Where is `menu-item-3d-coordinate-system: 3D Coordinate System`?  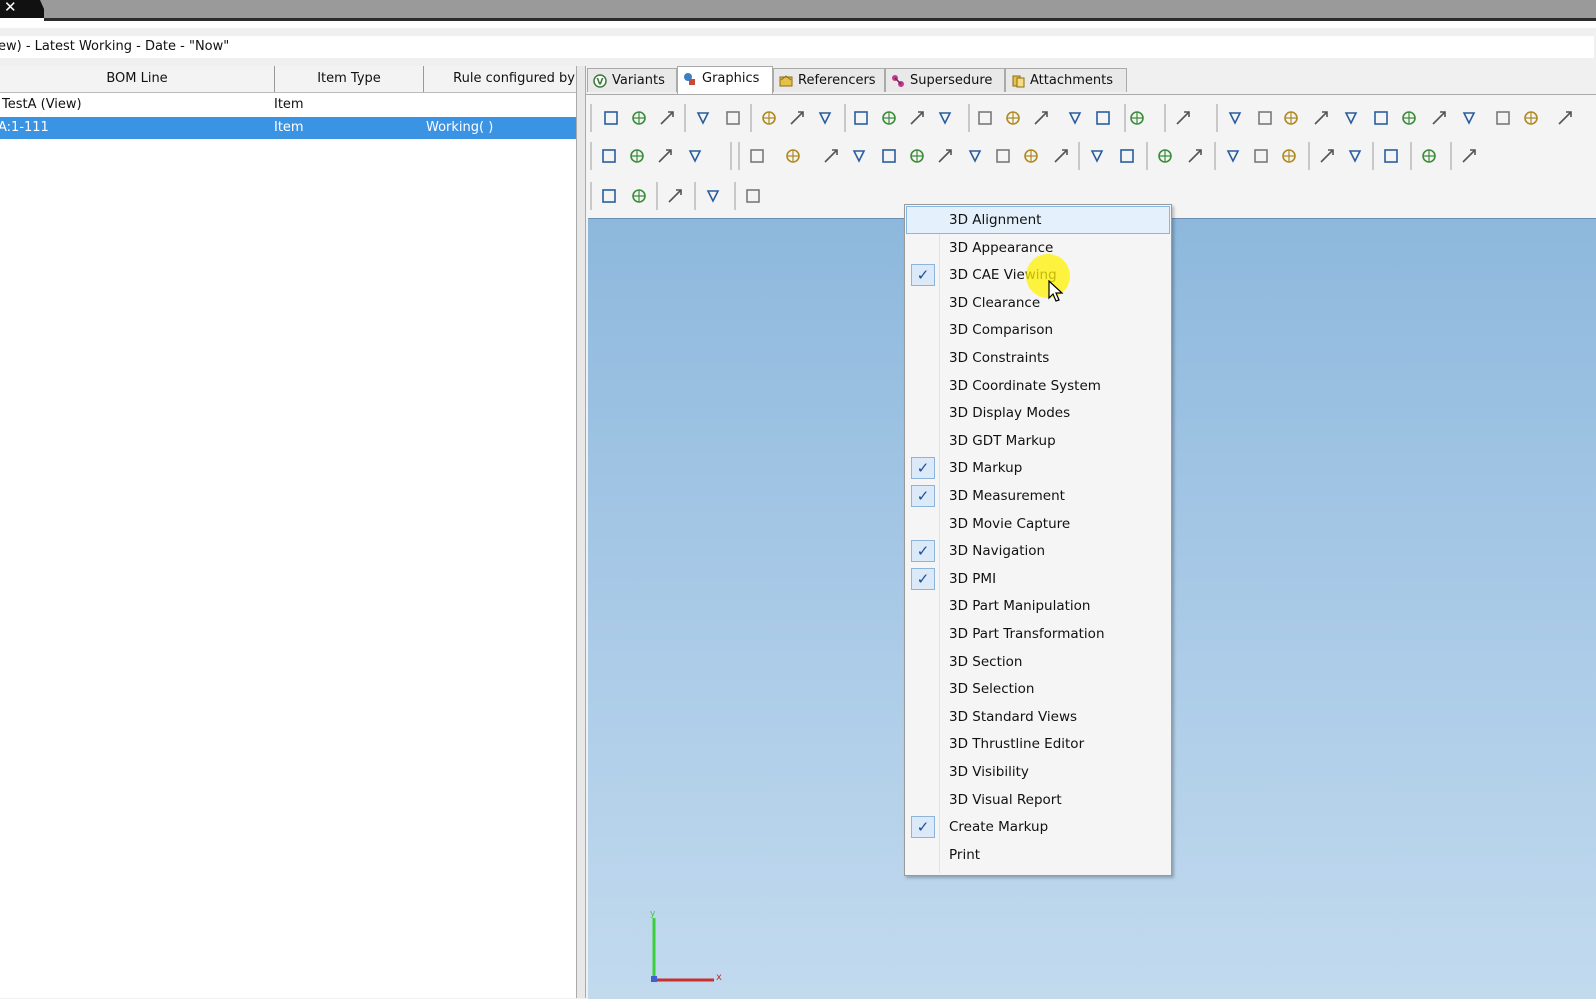
menu-item-3d-coordinate-system: 3D Coordinate System is located at coordinates (1038, 386).